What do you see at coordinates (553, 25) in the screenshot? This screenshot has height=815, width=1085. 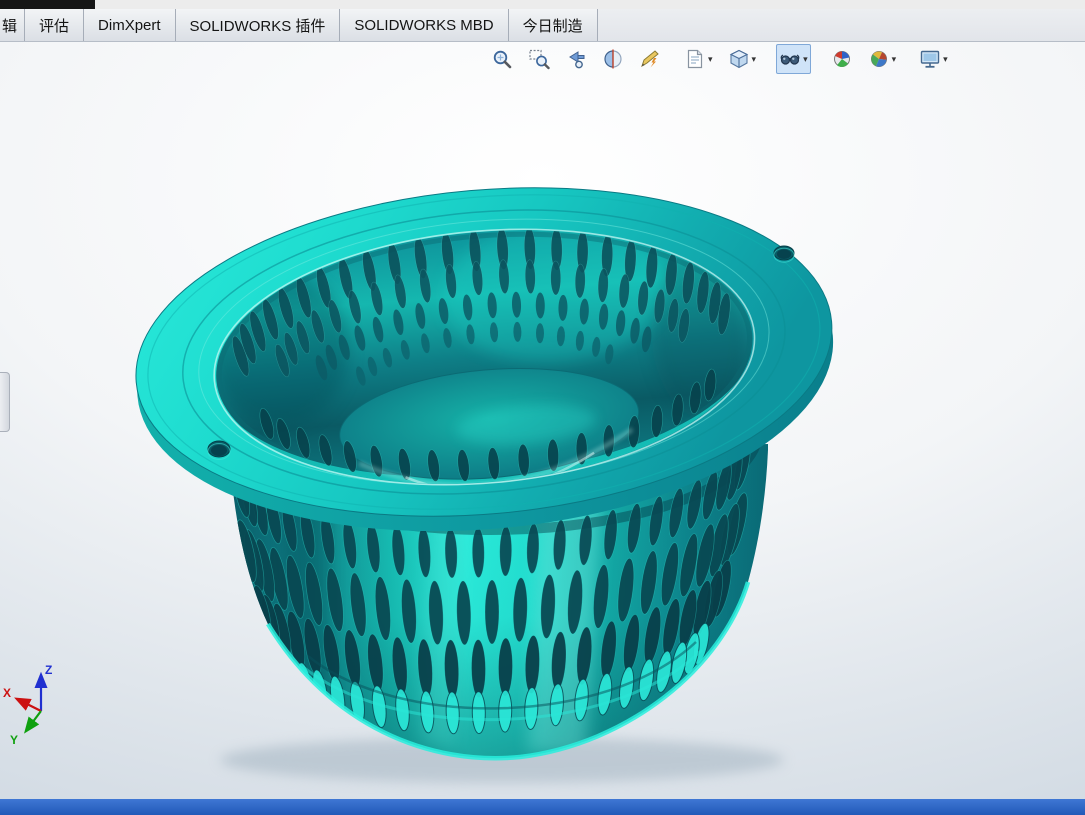 I see `tab-today-manufacture: 今日制造` at bounding box center [553, 25].